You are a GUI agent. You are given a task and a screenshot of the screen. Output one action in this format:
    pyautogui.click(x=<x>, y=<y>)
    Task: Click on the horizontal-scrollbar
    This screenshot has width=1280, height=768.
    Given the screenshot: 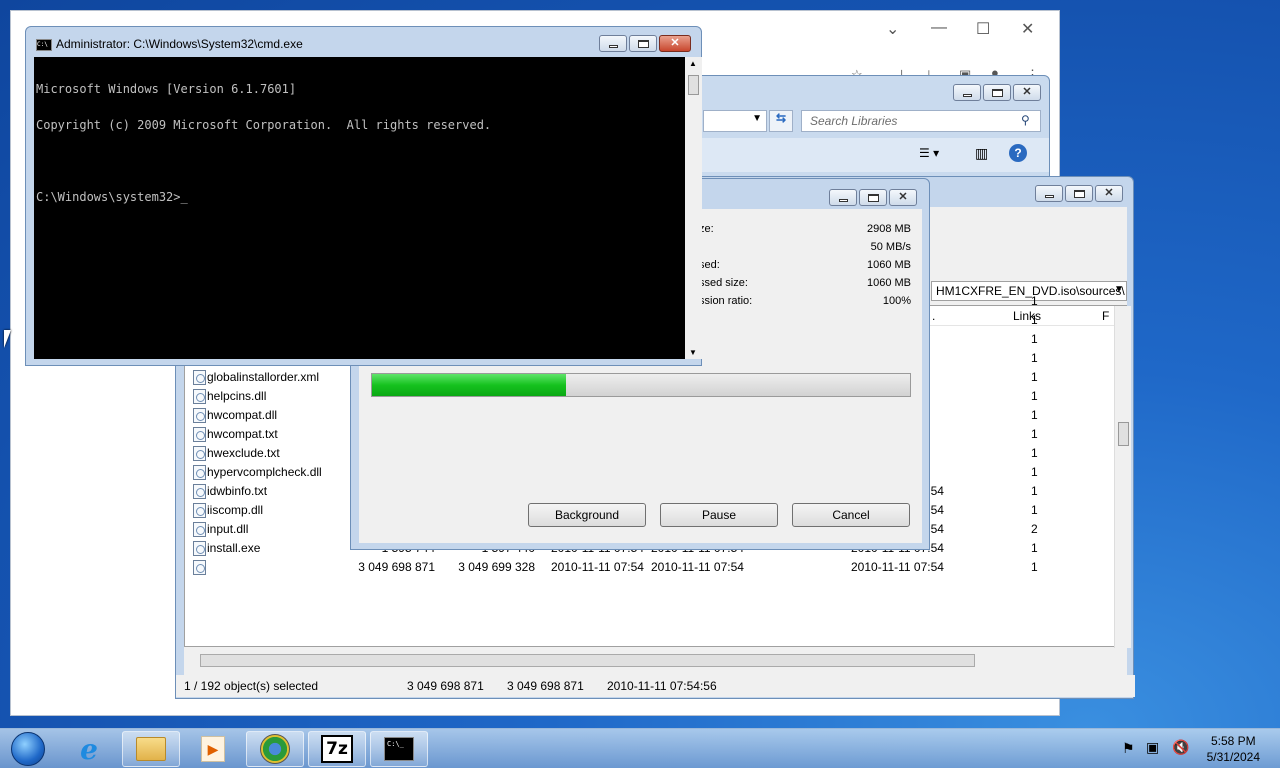 What is the action you would take?
    pyautogui.click(x=647, y=660)
    